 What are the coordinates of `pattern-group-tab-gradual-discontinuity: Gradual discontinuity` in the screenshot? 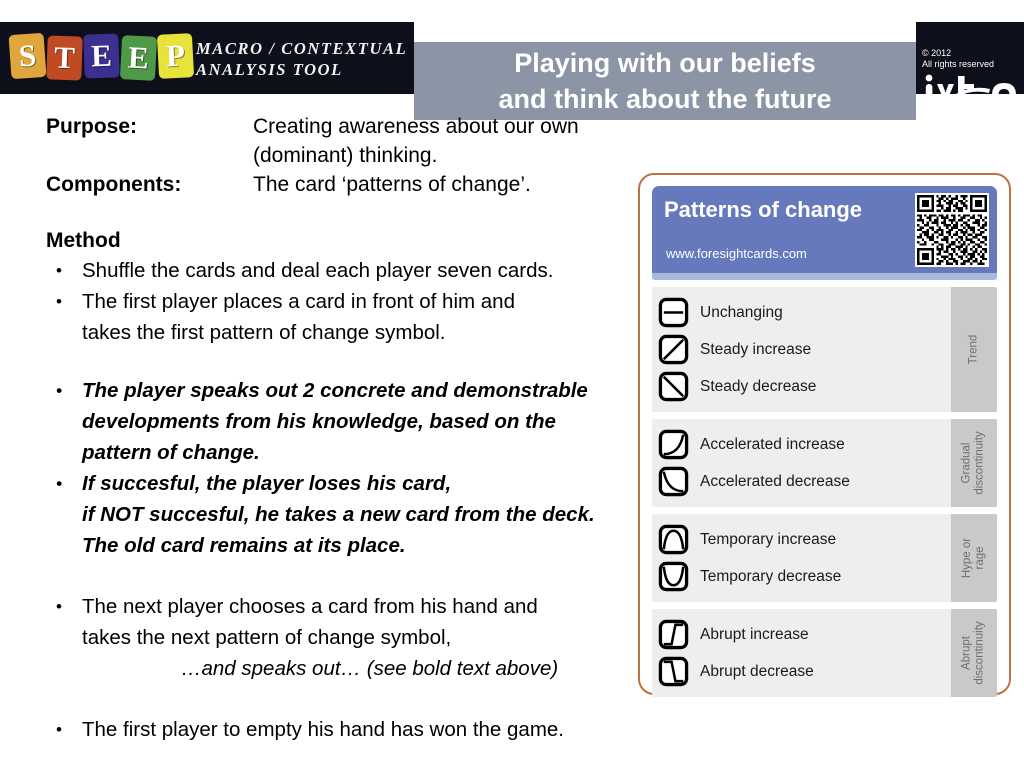 It's located at (974, 463).